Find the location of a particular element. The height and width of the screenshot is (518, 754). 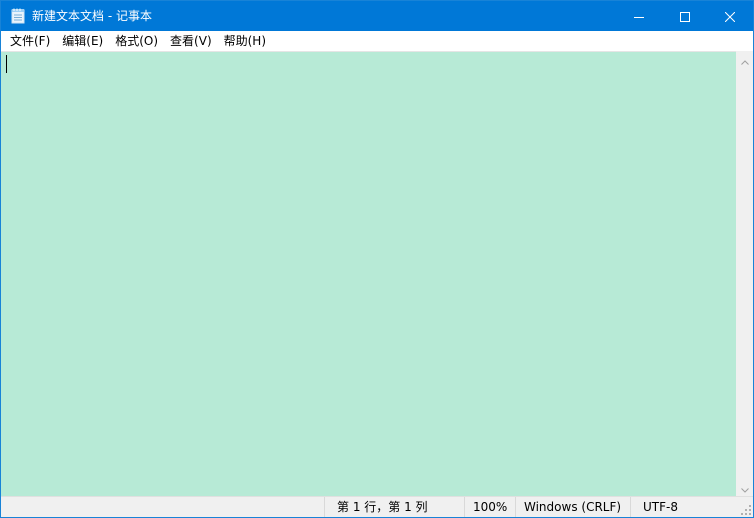

chevron-down-icon is located at coordinates (744, 487).